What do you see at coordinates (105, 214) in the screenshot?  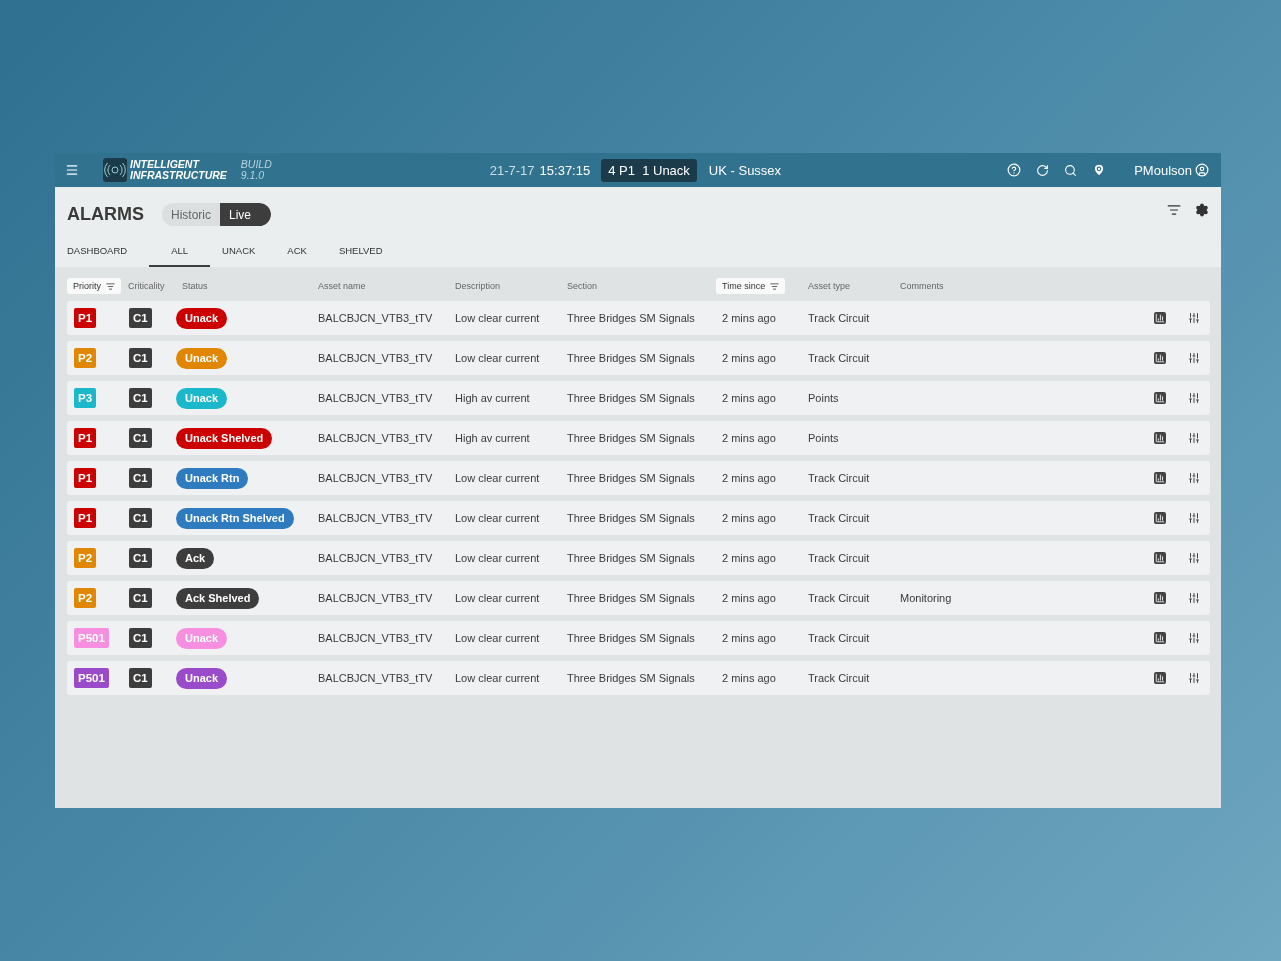 I see `page-title: ALARMS` at bounding box center [105, 214].